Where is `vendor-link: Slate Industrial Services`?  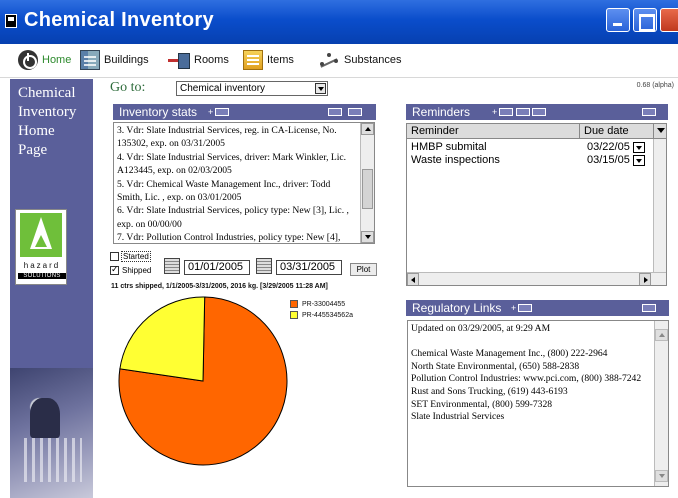 vendor-link: Slate Industrial Services is located at coordinates (531, 417).